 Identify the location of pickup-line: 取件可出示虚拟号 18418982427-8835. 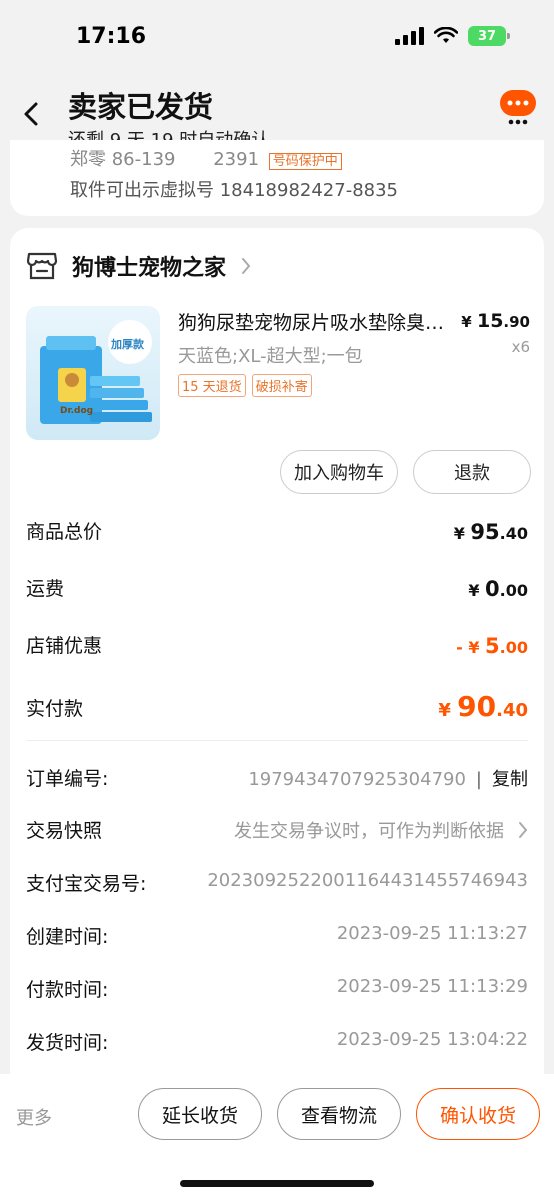
(234, 189).